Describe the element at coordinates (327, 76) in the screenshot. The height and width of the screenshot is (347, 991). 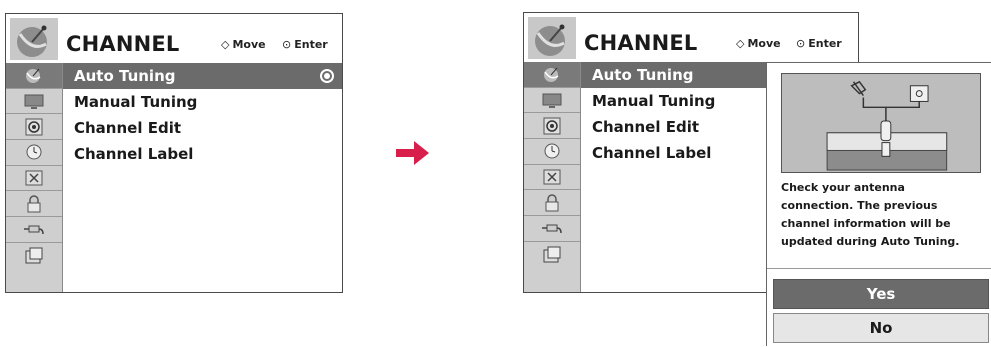
I see `radio-selected-icon` at that location.